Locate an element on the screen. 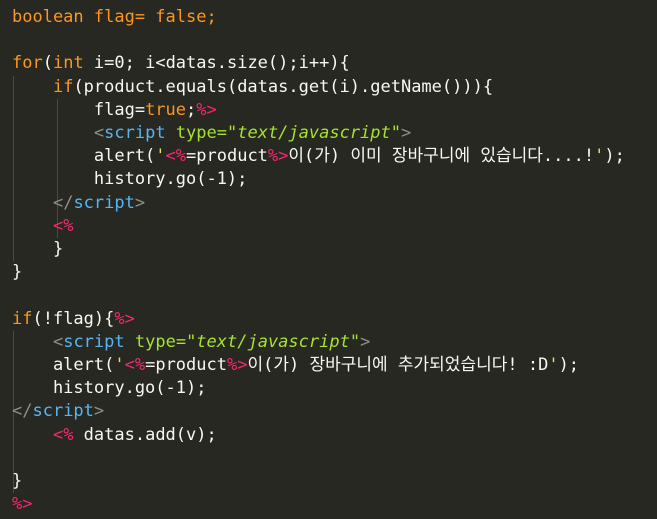 The width and height of the screenshot is (657, 519). code-line: flag=true;%> is located at coordinates (114, 110).